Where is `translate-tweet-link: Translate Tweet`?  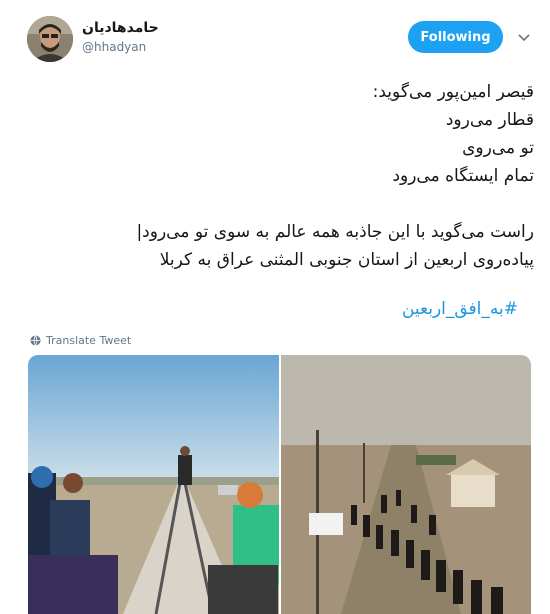 translate-tweet-link: Translate Tweet is located at coordinates (80, 340).